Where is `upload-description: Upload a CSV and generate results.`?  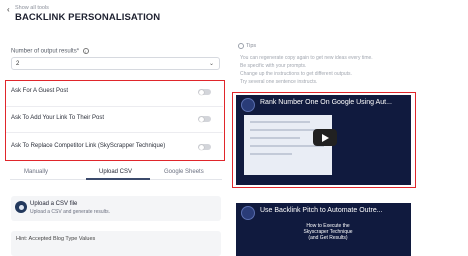 upload-description: Upload a CSV and generate results. is located at coordinates (70, 212).